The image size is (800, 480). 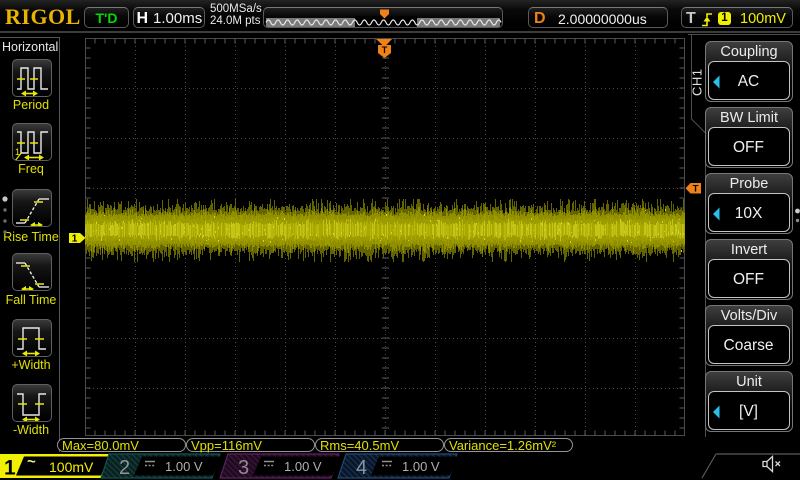 What do you see at coordinates (361, 468) in the screenshot?
I see `svg-text: 4` at bounding box center [361, 468].